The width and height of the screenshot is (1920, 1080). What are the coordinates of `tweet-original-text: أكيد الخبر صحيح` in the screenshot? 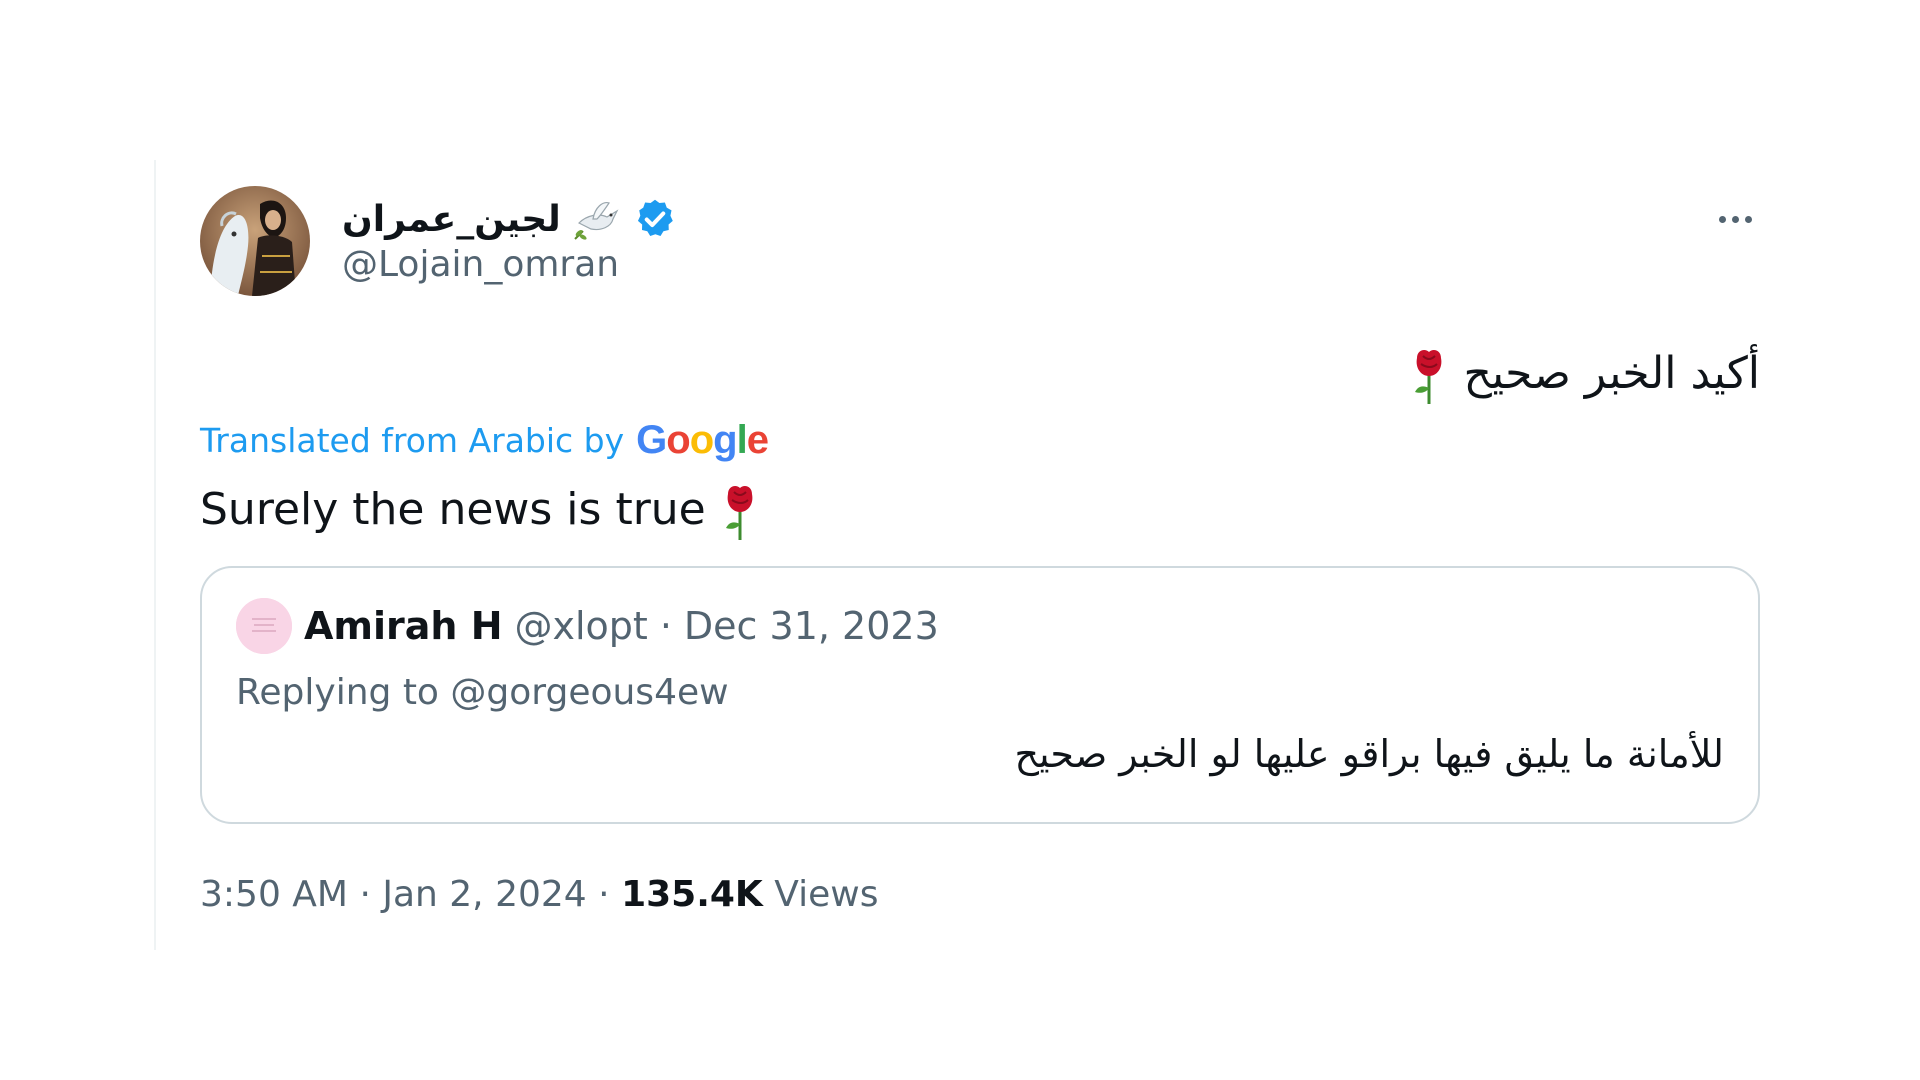 It's located at (980, 374).